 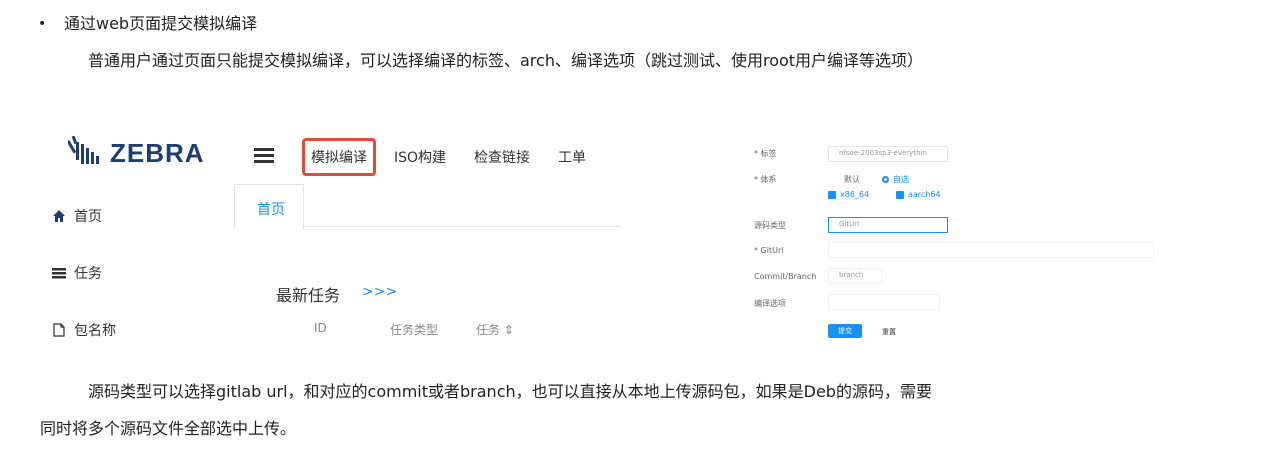 I want to click on sidebar-item-home: 首页, so click(x=77, y=216).